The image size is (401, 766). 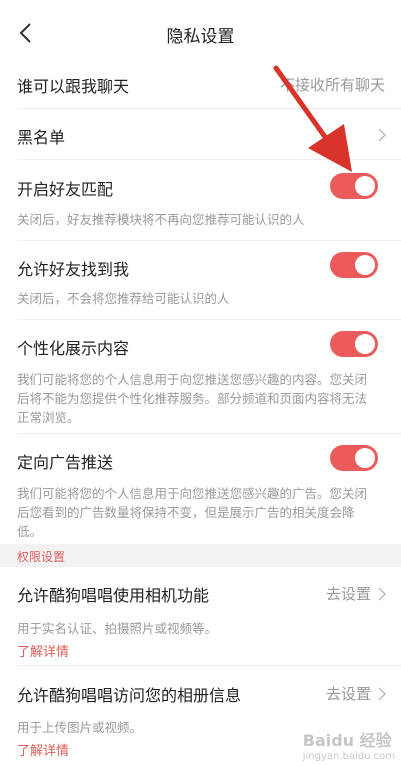 I want to click on section-header-permissions: 权限设置, so click(x=200, y=555).